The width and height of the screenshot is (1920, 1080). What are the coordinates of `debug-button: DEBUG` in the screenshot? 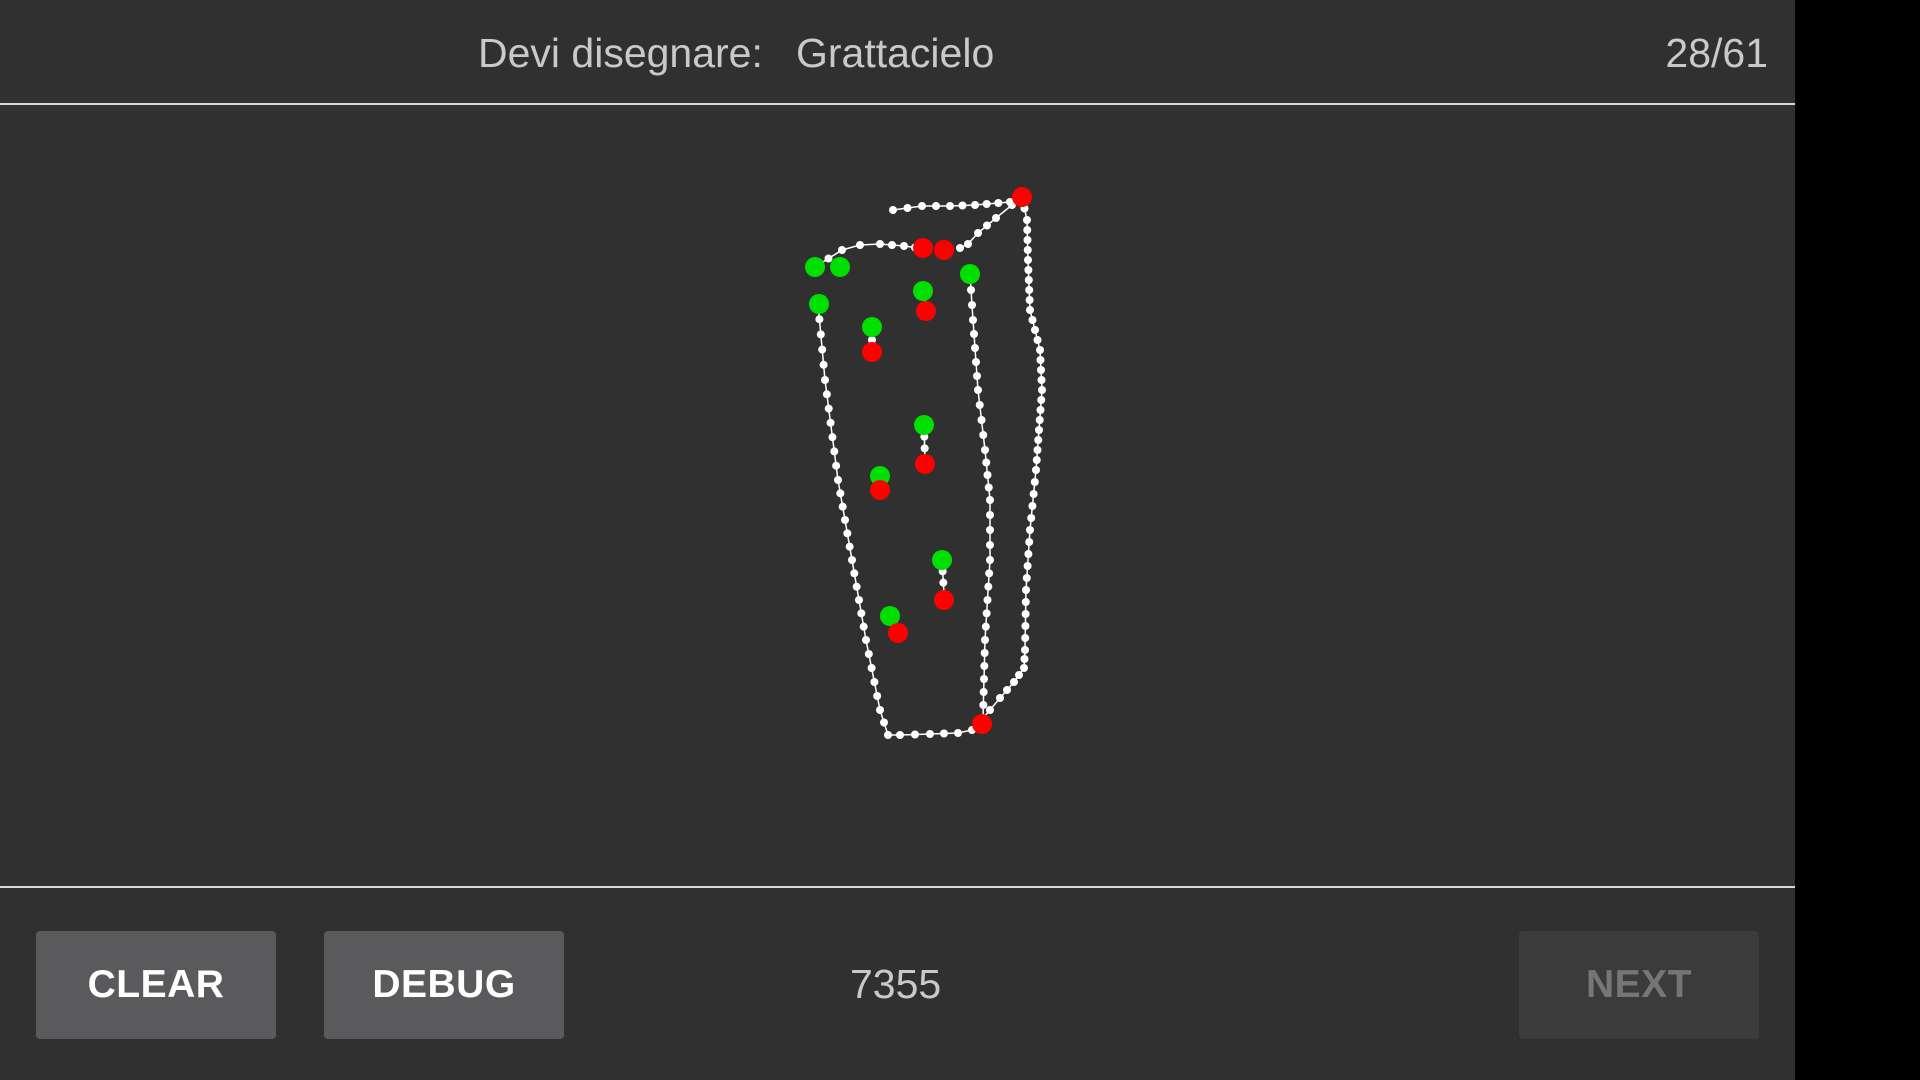 It's located at (444, 985).